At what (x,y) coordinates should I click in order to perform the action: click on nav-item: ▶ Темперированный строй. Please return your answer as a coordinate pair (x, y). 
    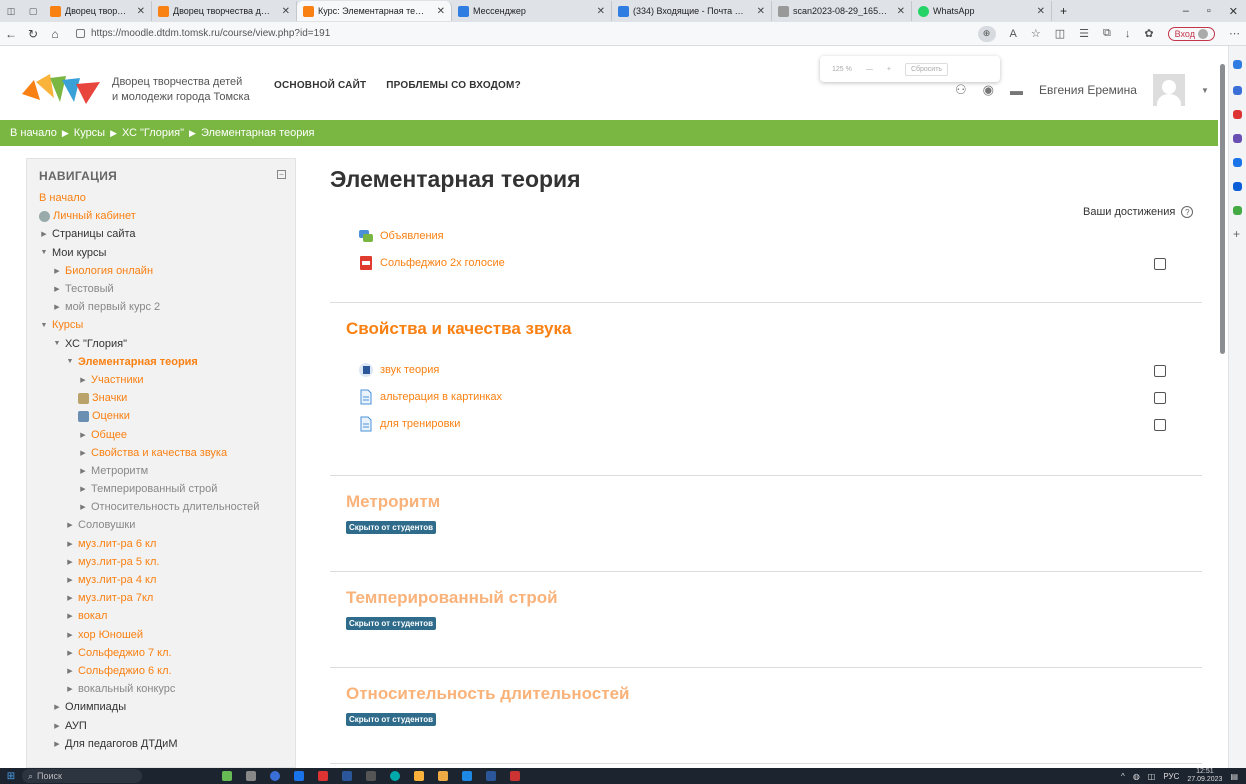
    Looking at the image, I should click on (166, 489).